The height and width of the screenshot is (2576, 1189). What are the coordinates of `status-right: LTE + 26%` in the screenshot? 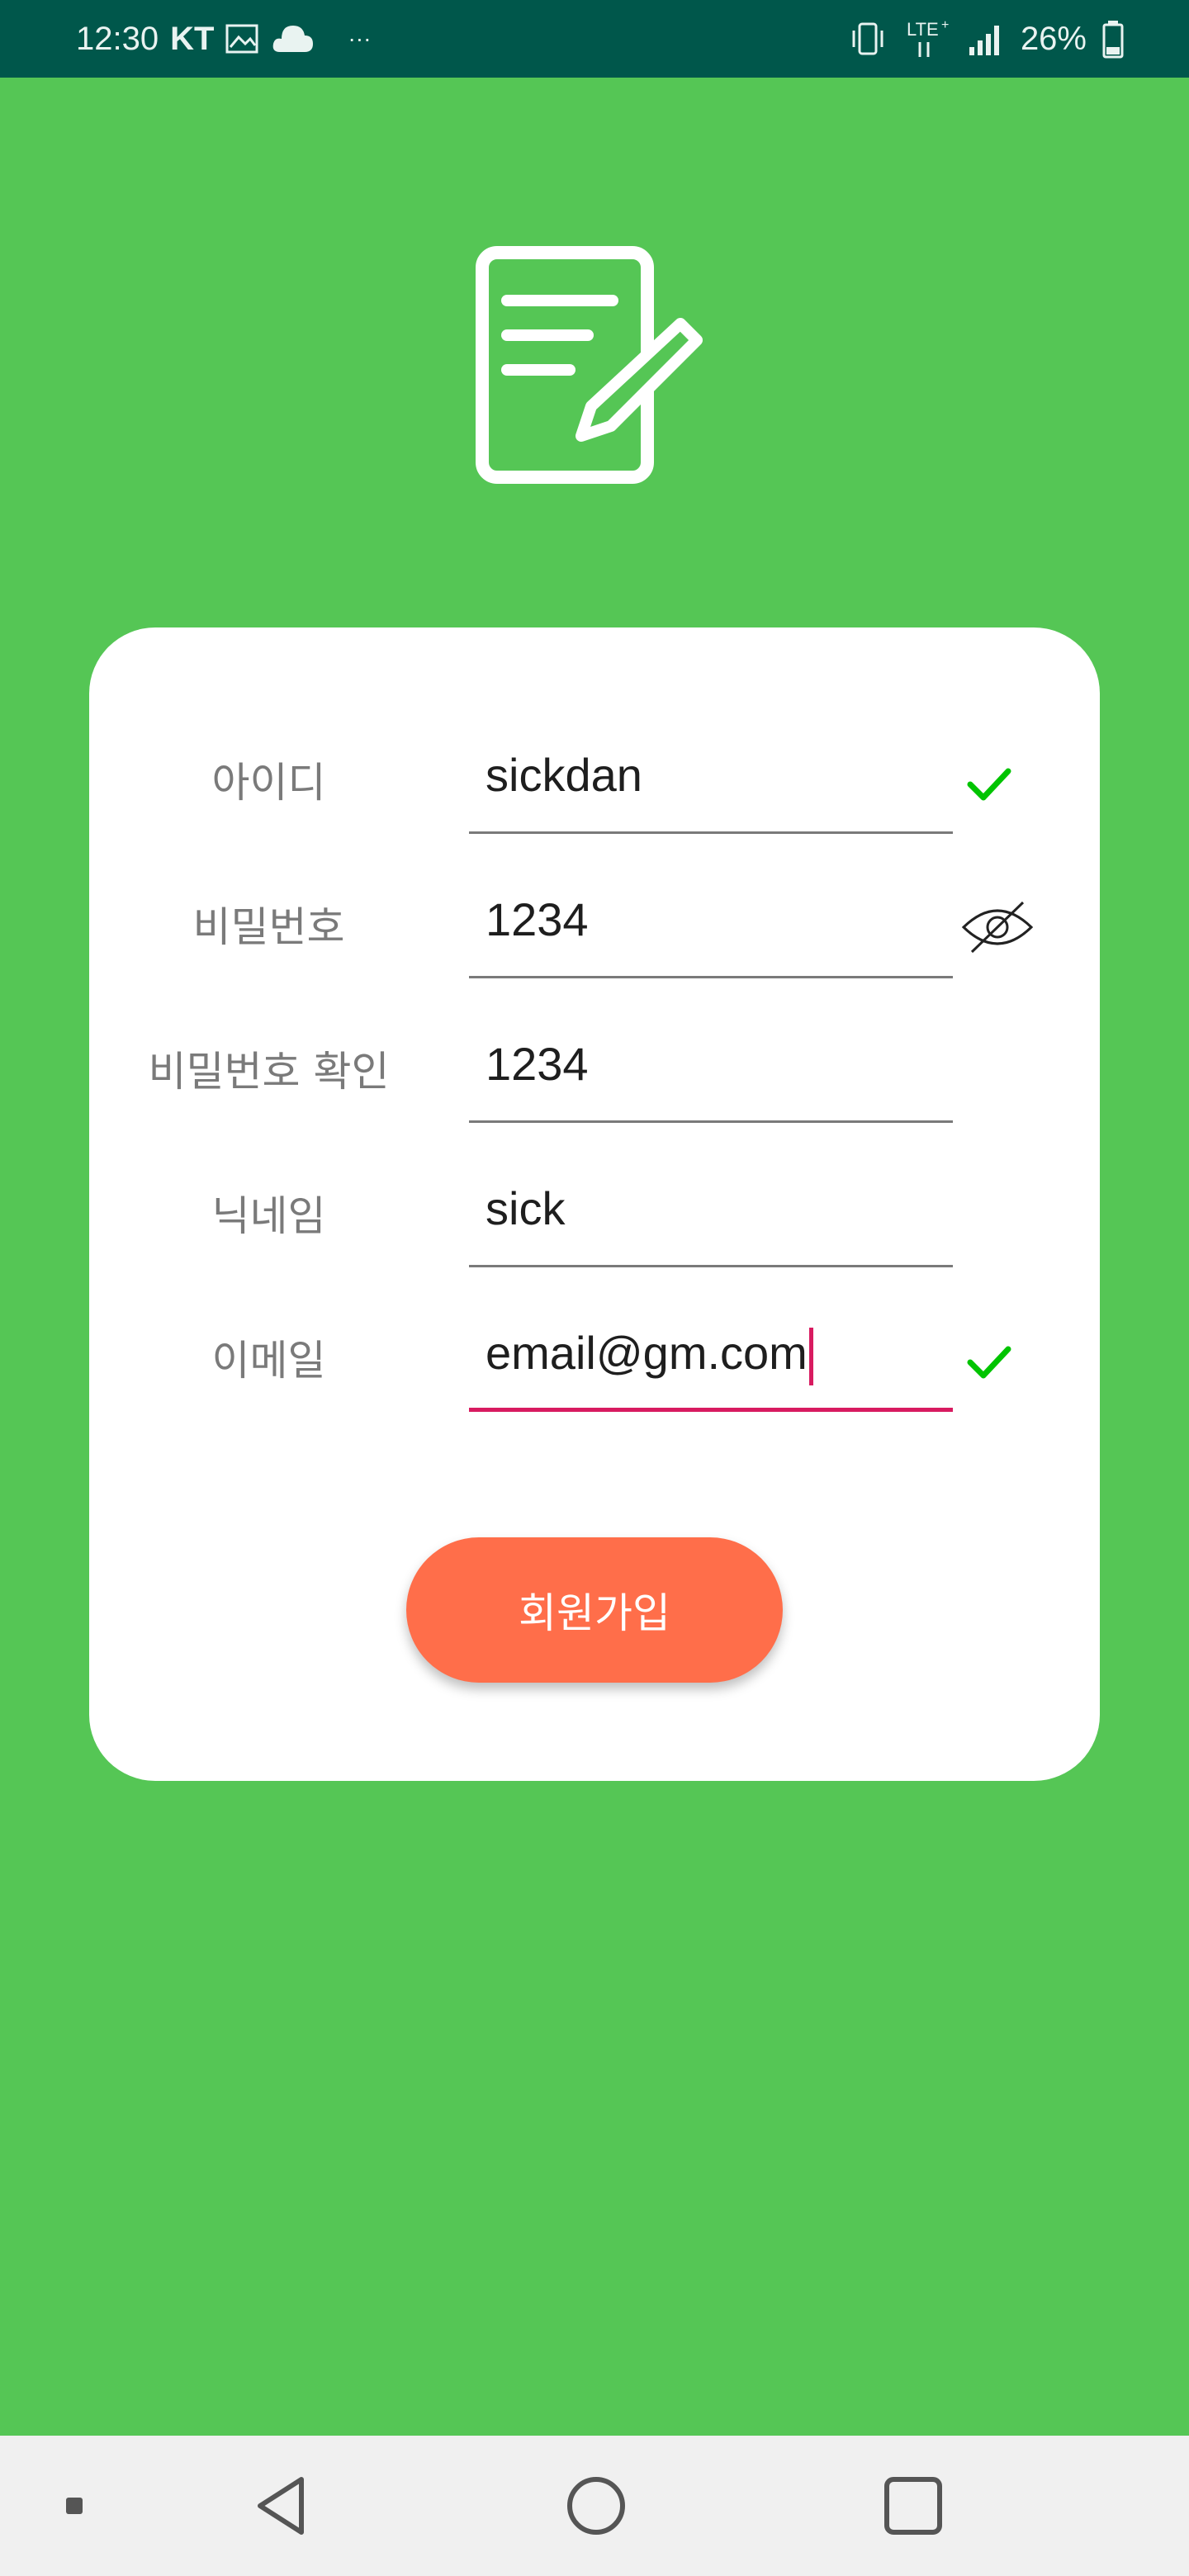 It's located at (986, 39).